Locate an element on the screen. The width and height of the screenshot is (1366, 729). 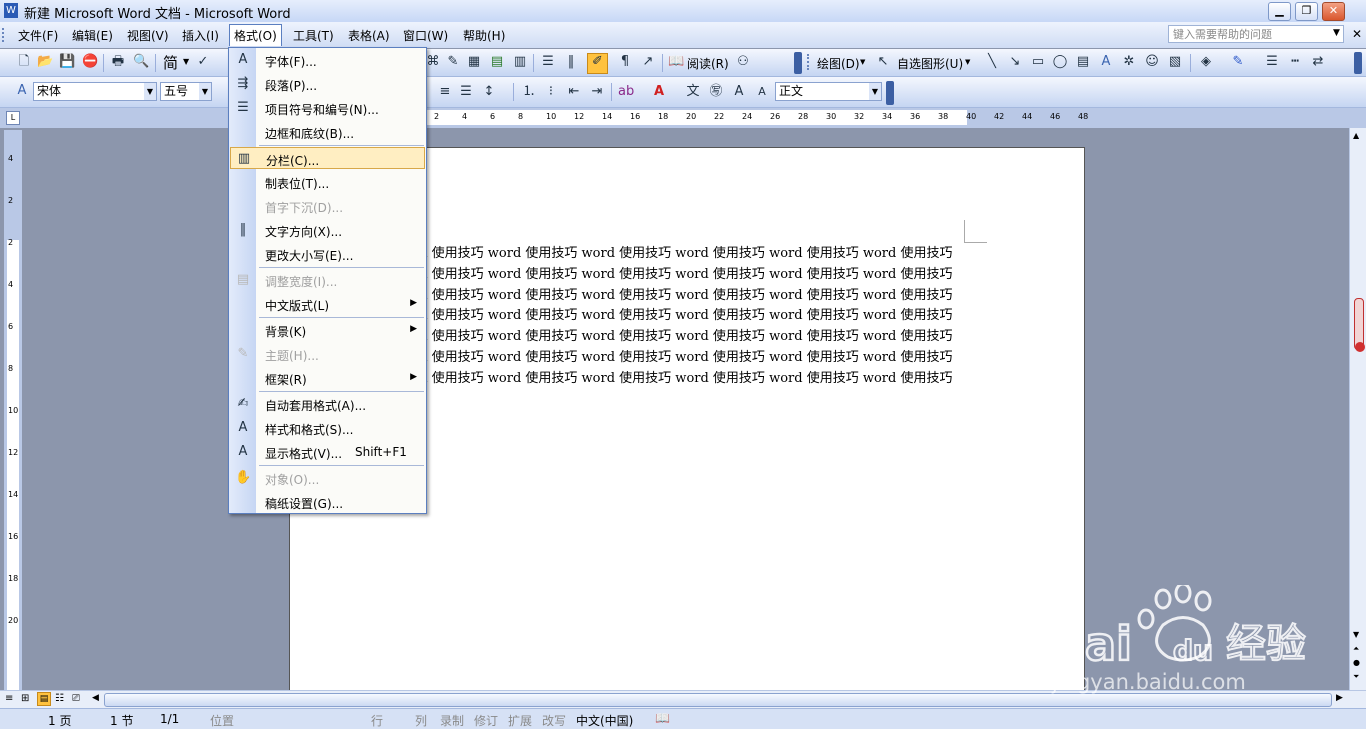
menu-tools: 工具(T) is located at coordinates (313, 35).